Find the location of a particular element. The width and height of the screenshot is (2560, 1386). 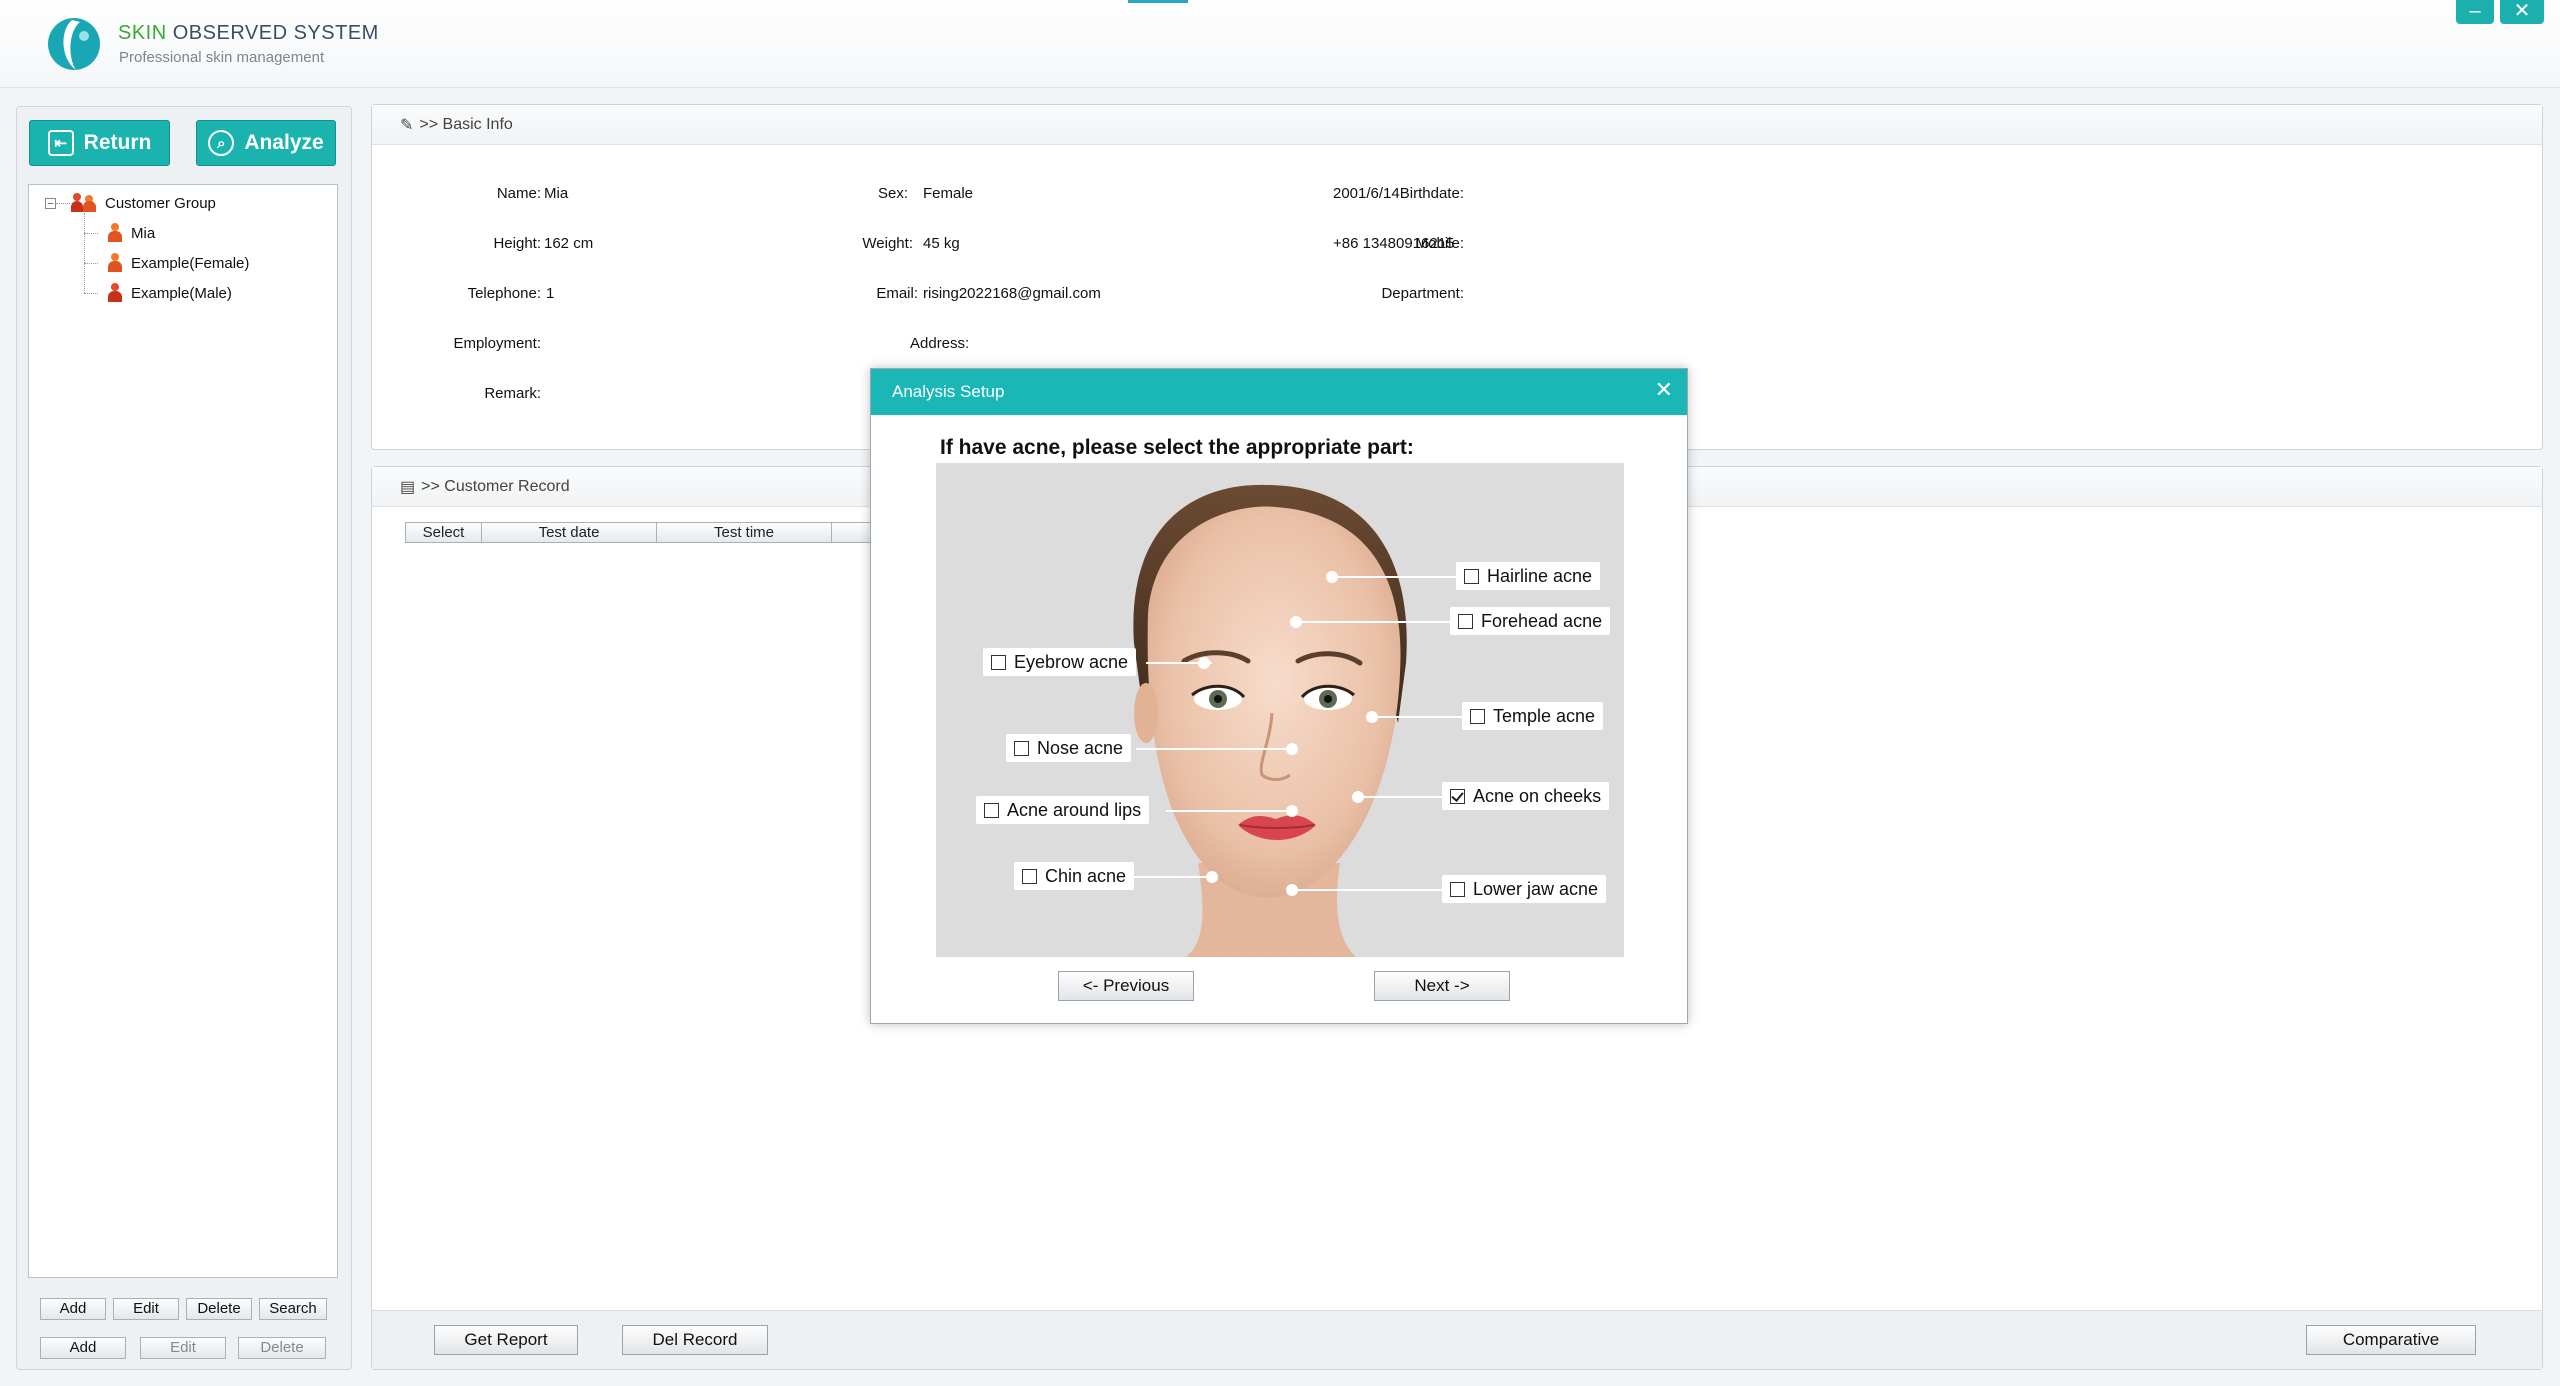

search-button: Search is located at coordinates (293, 1309).